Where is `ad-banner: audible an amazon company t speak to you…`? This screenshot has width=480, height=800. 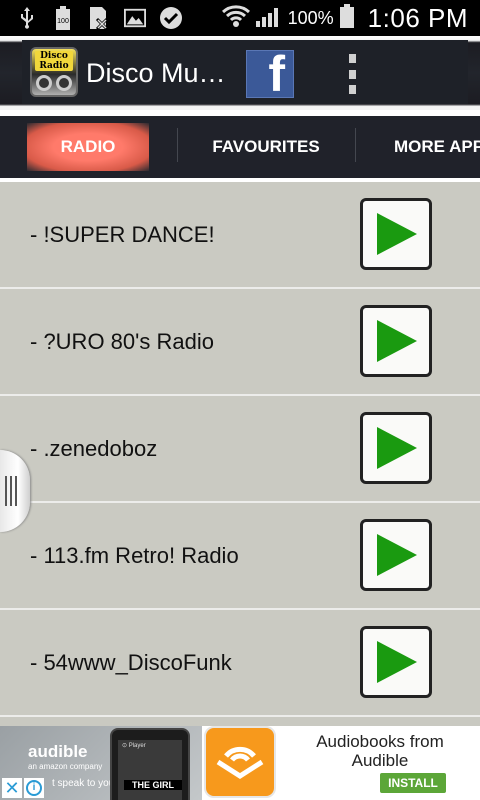 ad-banner: audible an amazon company t speak to you… is located at coordinates (240, 763).